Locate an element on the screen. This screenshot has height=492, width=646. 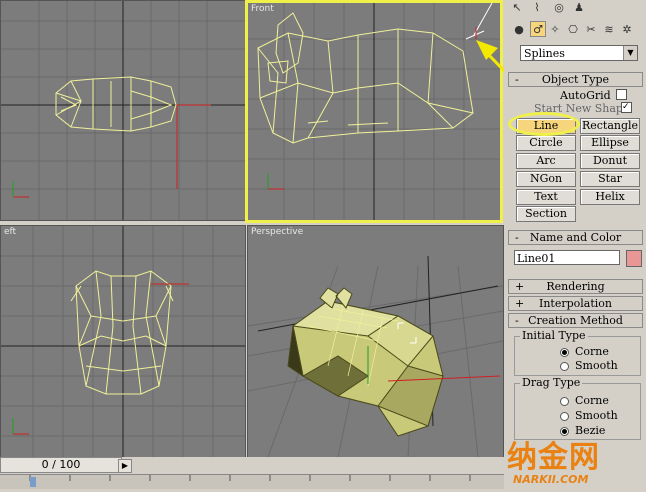
initial-corner-radio: Corne is located at coordinates (584, 351).